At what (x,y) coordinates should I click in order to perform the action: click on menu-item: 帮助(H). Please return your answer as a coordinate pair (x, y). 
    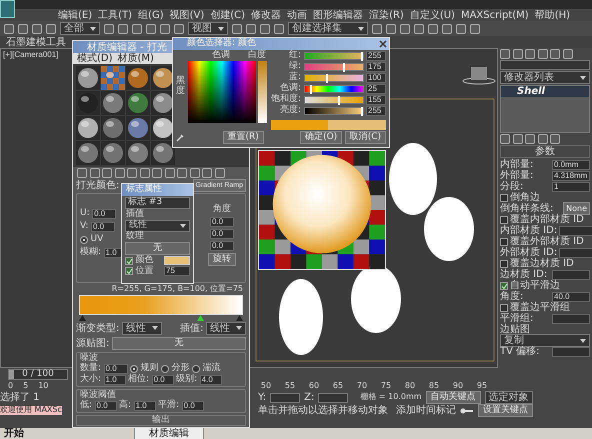
    Looking at the image, I should click on (552, 15).